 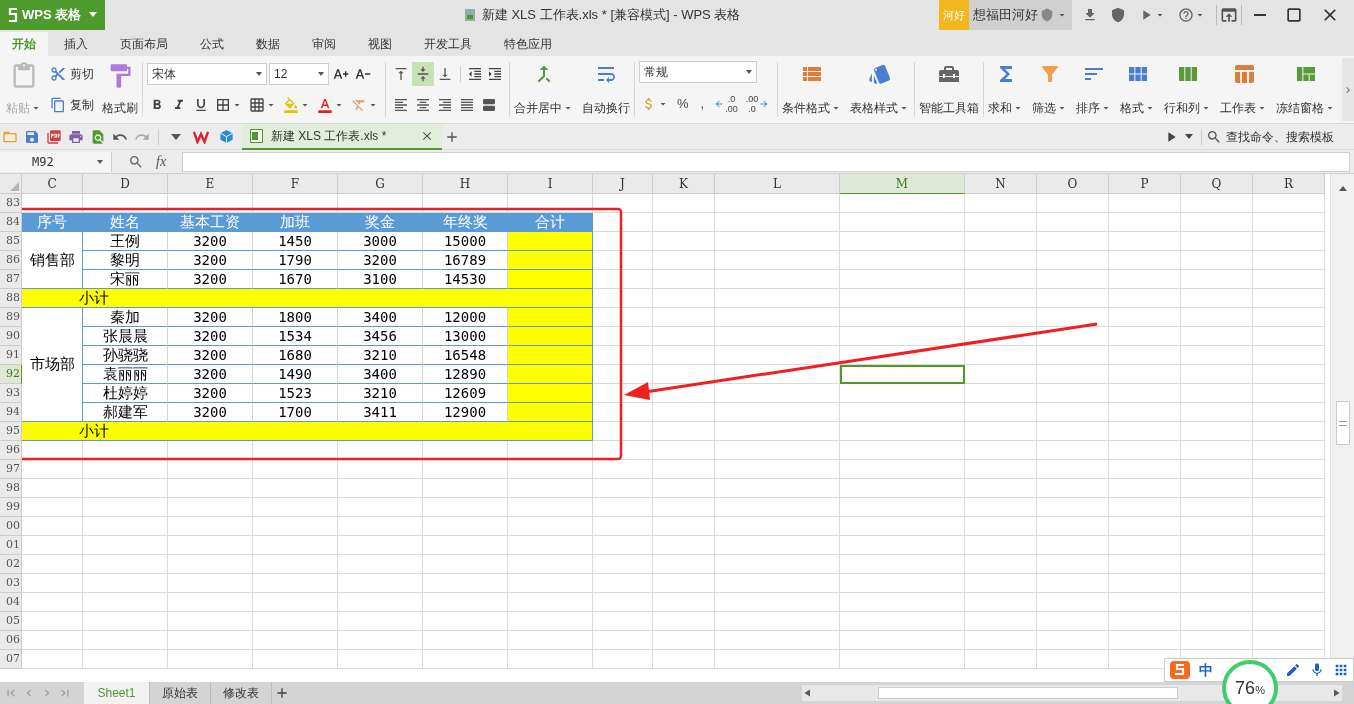 What do you see at coordinates (726, 103) in the screenshot?
I see `increase-decimal-button: .0 .00` at bounding box center [726, 103].